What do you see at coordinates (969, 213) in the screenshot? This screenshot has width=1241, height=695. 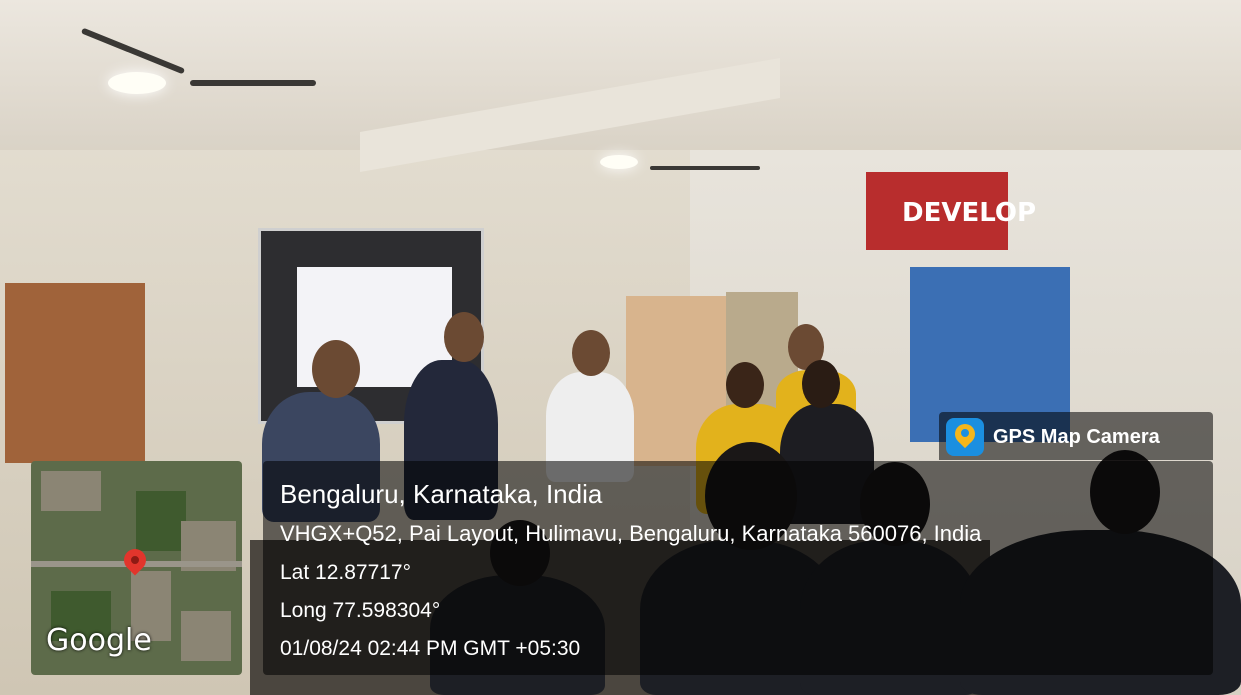 I see `poster-text: DEVELOP` at bounding box center [969, 213].